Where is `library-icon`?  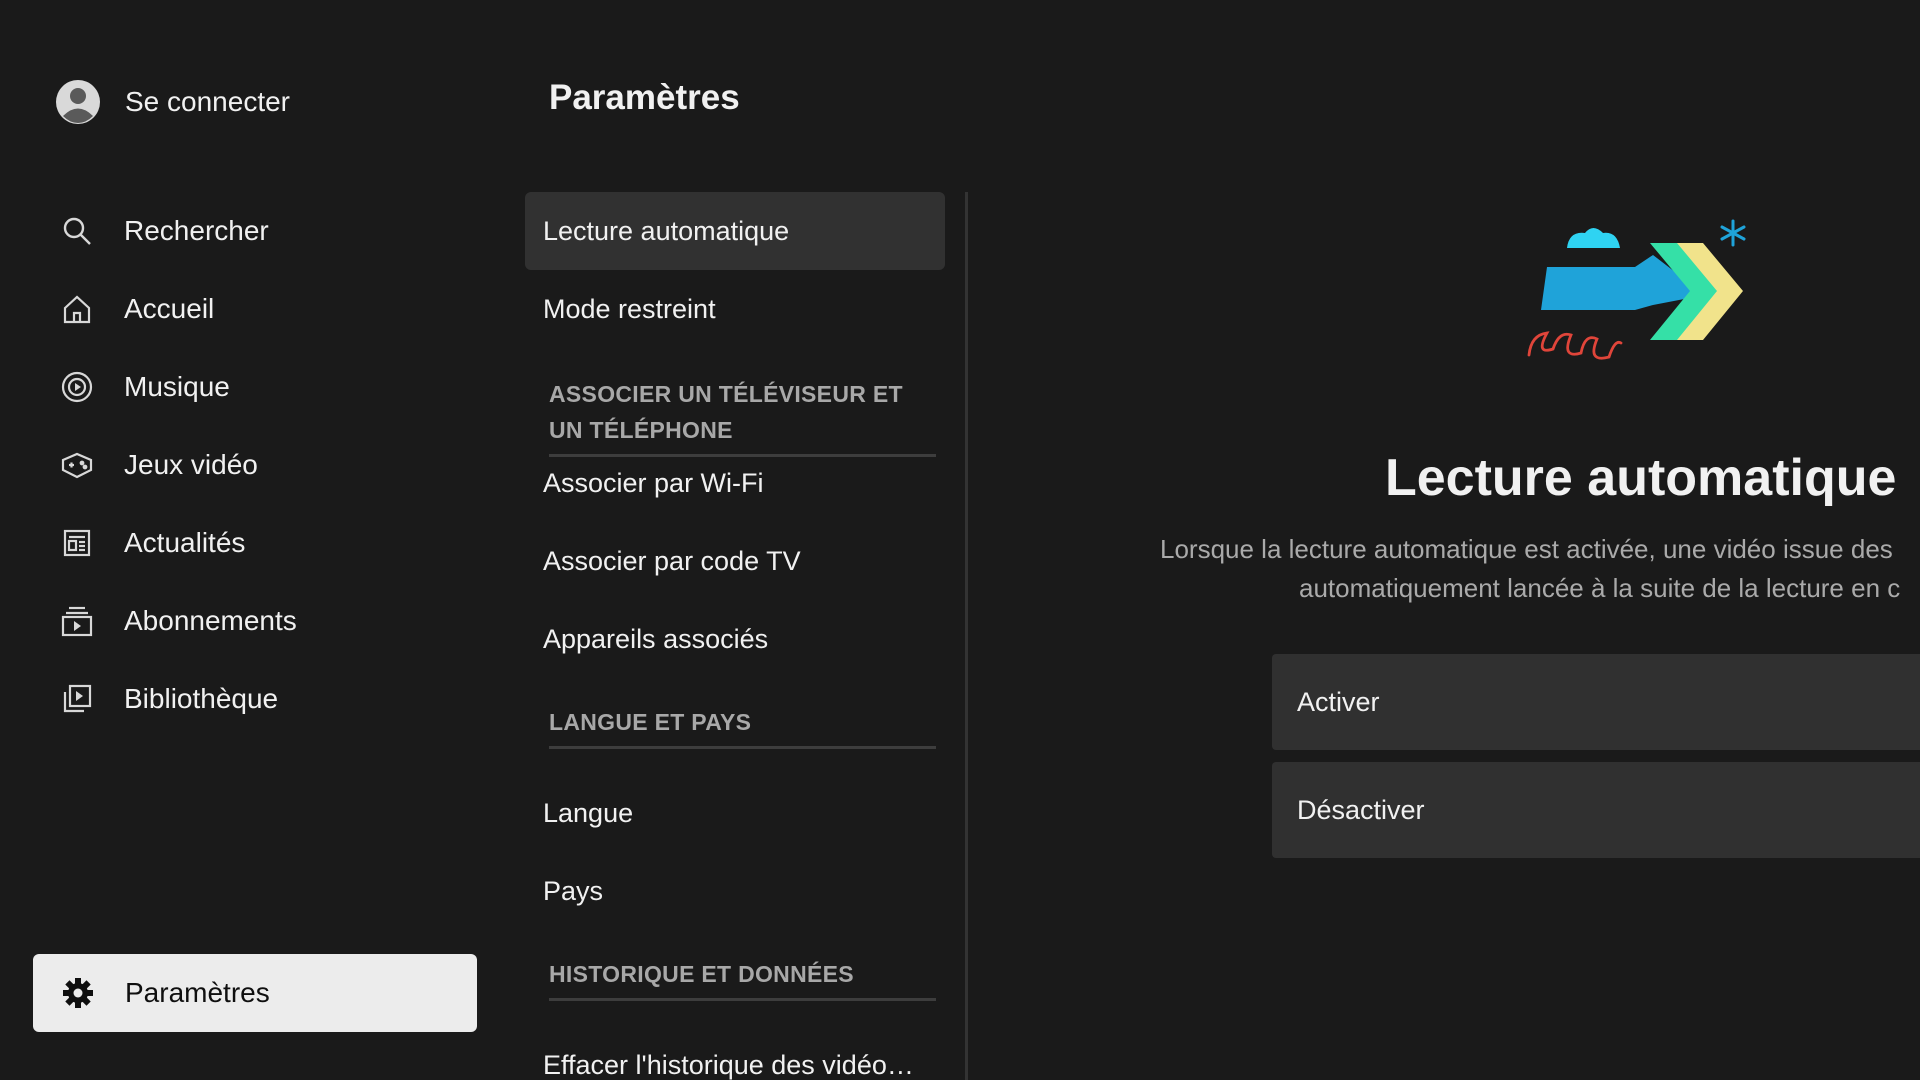 library-icon is located at coordinates (77, 699).